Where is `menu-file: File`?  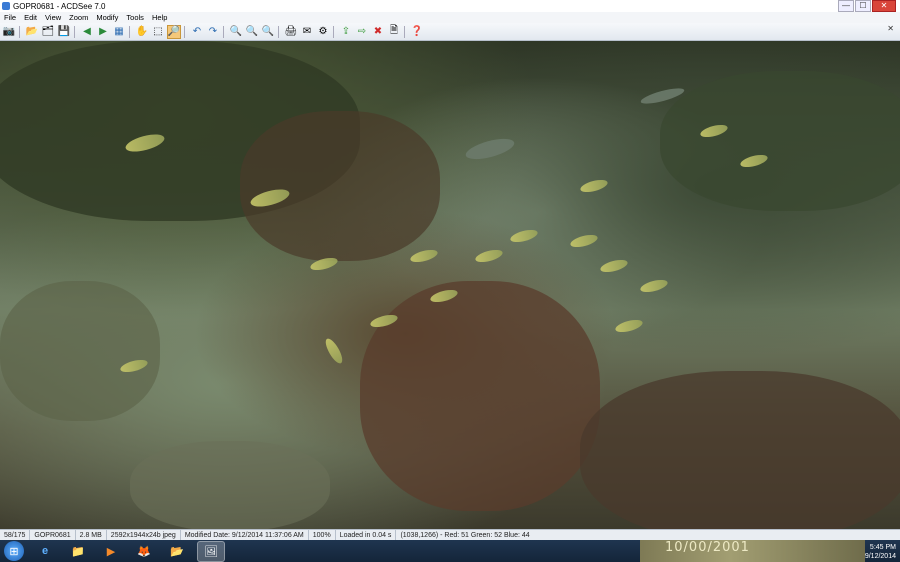 menu-file: File is located at coordinates (10, 17).